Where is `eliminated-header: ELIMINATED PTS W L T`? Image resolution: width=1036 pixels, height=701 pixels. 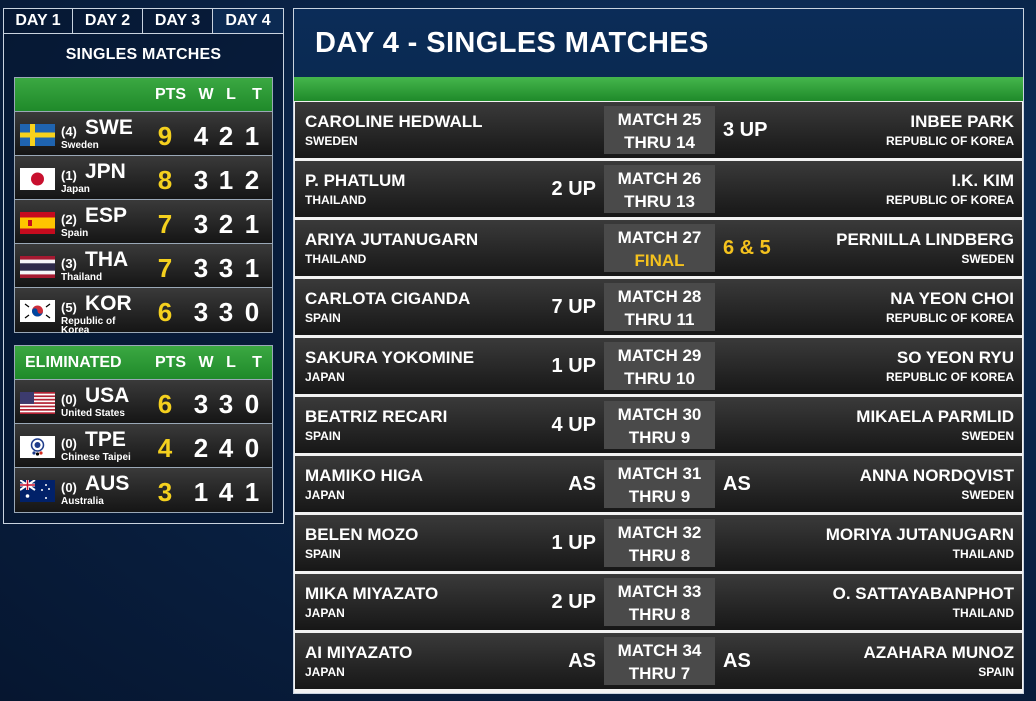
eliminated-header: ELIMINATED PTS W L T is located at coordinates (143, 363).